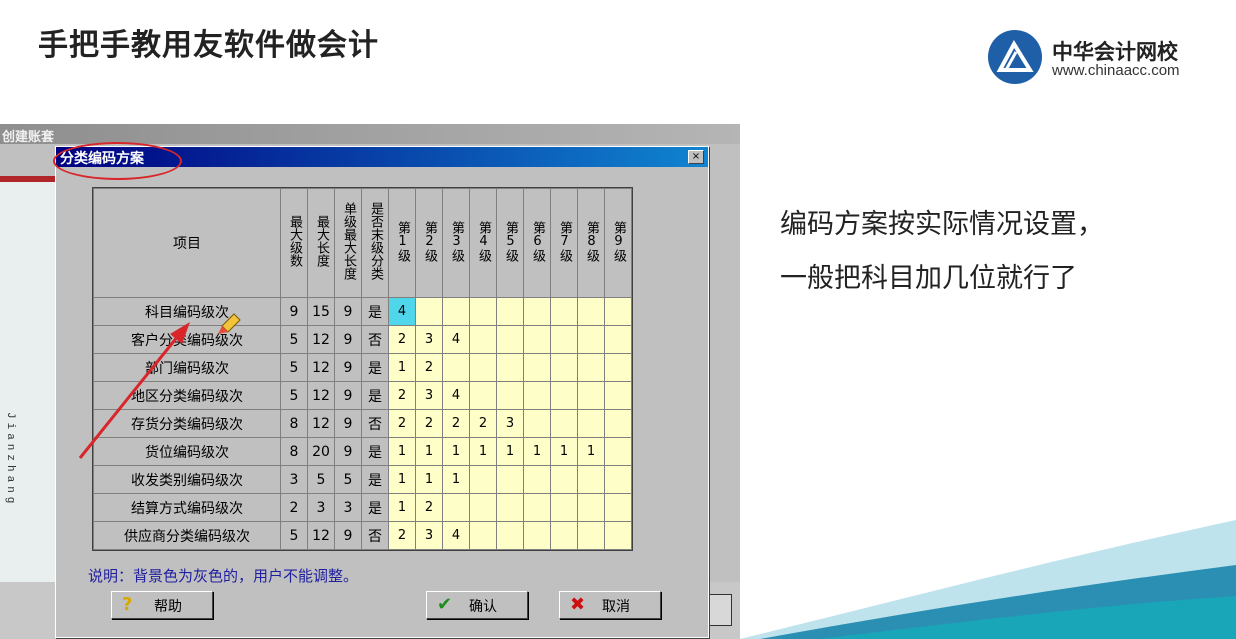 Image resolution: width=1236 pixels, height=639 pixels. Describe the element at coordinates (229, 323) in the screenshot. I see `pencil-icon` at that location.